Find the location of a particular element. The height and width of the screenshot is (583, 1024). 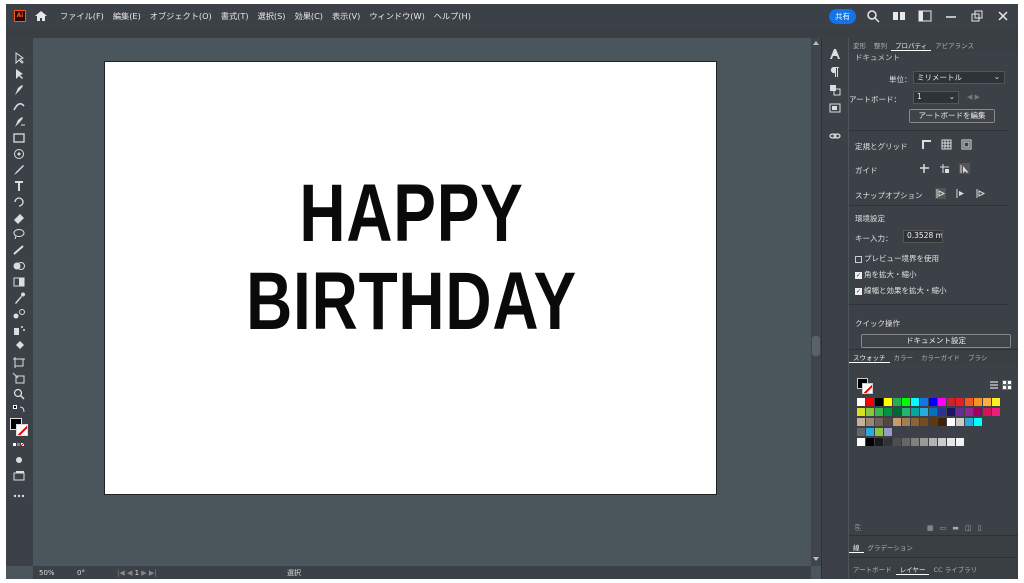

menu-item-8: ヘルプ(H) is located at coordinates (452, 16).